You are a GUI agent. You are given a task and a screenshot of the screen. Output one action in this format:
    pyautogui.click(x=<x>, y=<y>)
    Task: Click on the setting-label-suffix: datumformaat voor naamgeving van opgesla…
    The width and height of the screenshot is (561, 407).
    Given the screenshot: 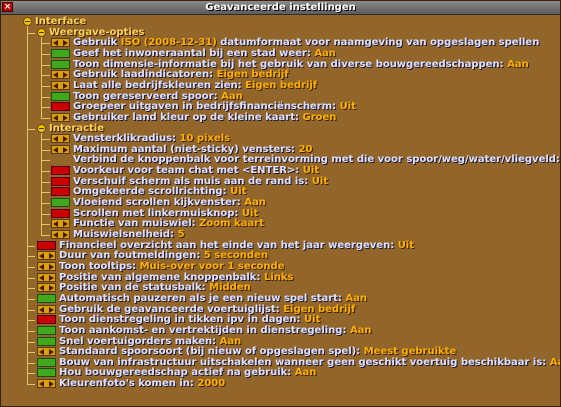 What is the action you would take?
    pyautogui.click(x=378, y=43)
    